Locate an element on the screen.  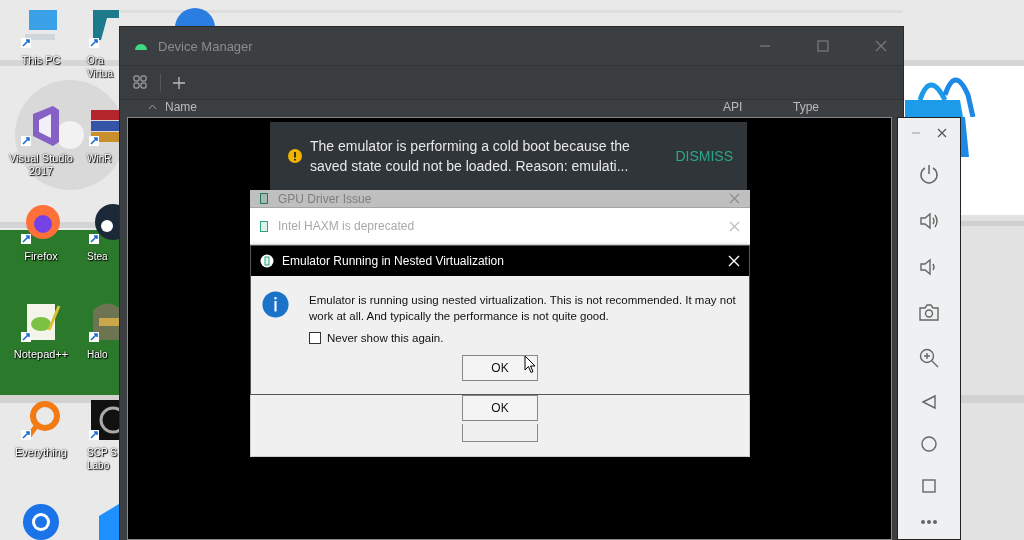
more-icon is located at coordinates (929, 521).